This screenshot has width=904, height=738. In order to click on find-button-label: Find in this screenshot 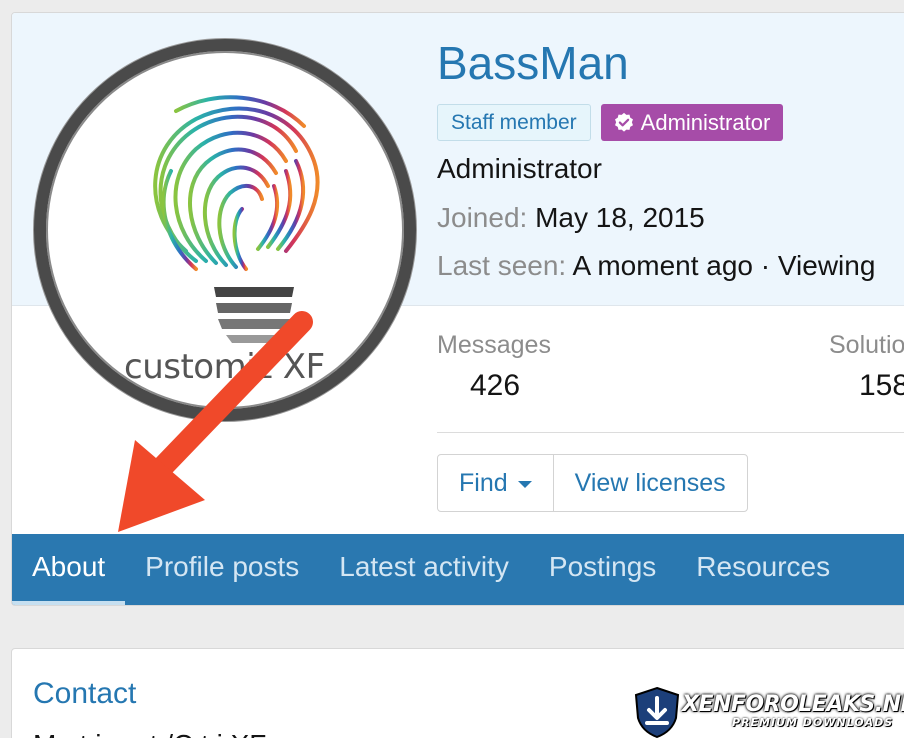, I will do `click(483, 483)`.